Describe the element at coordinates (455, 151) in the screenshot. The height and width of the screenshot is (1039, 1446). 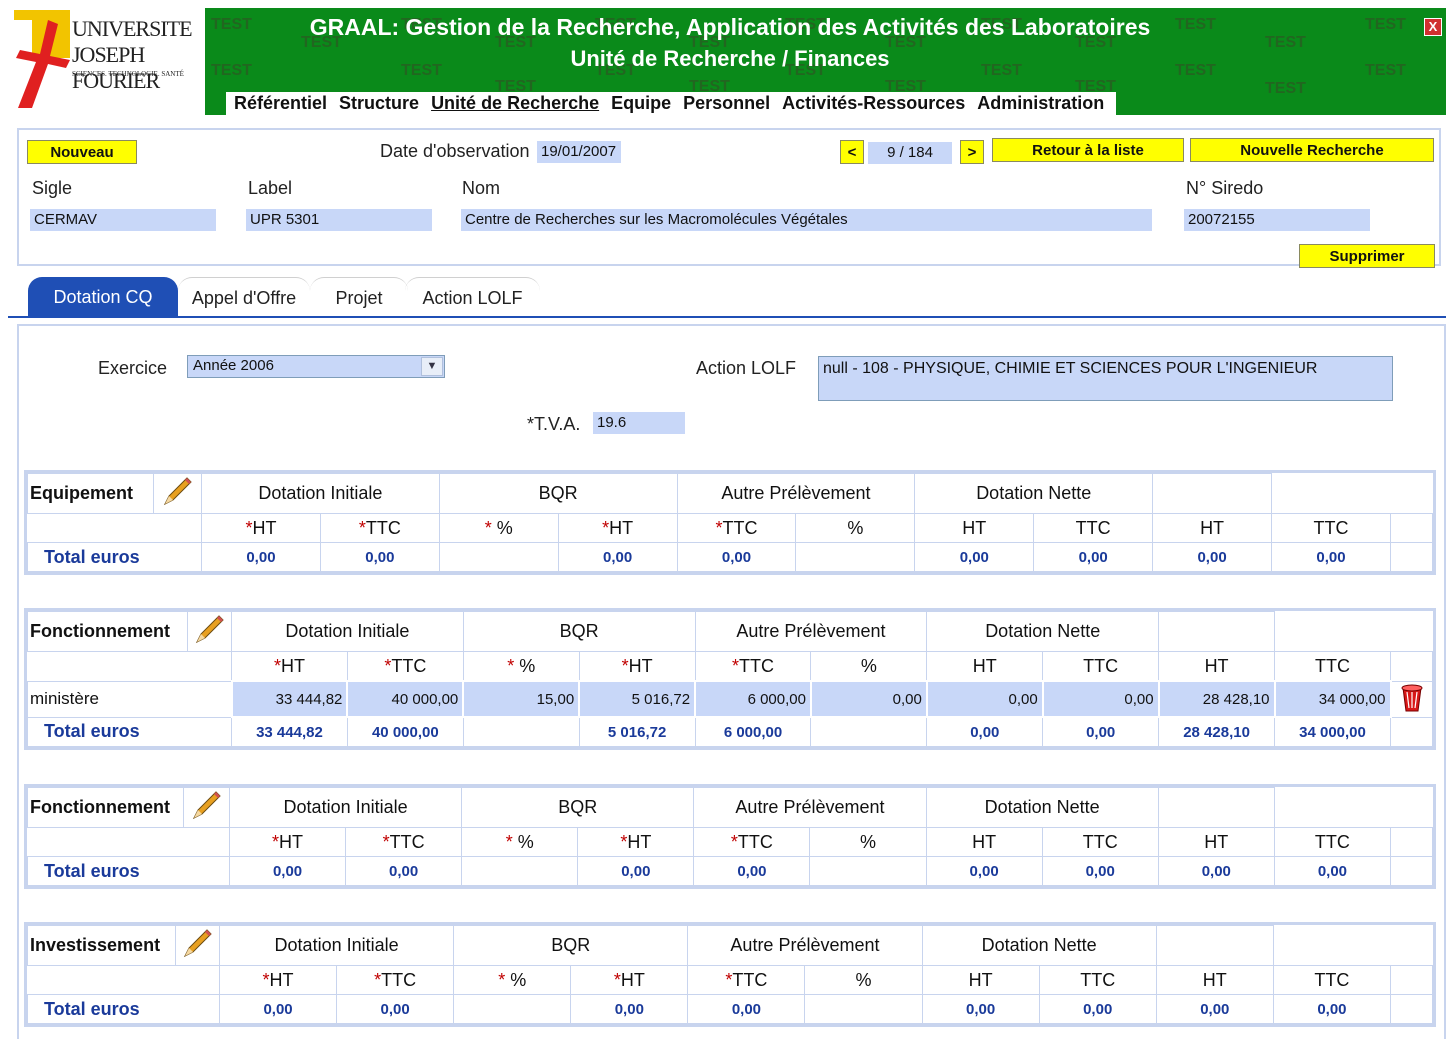
I see `observation-date-label: Date d'observation` at that location.